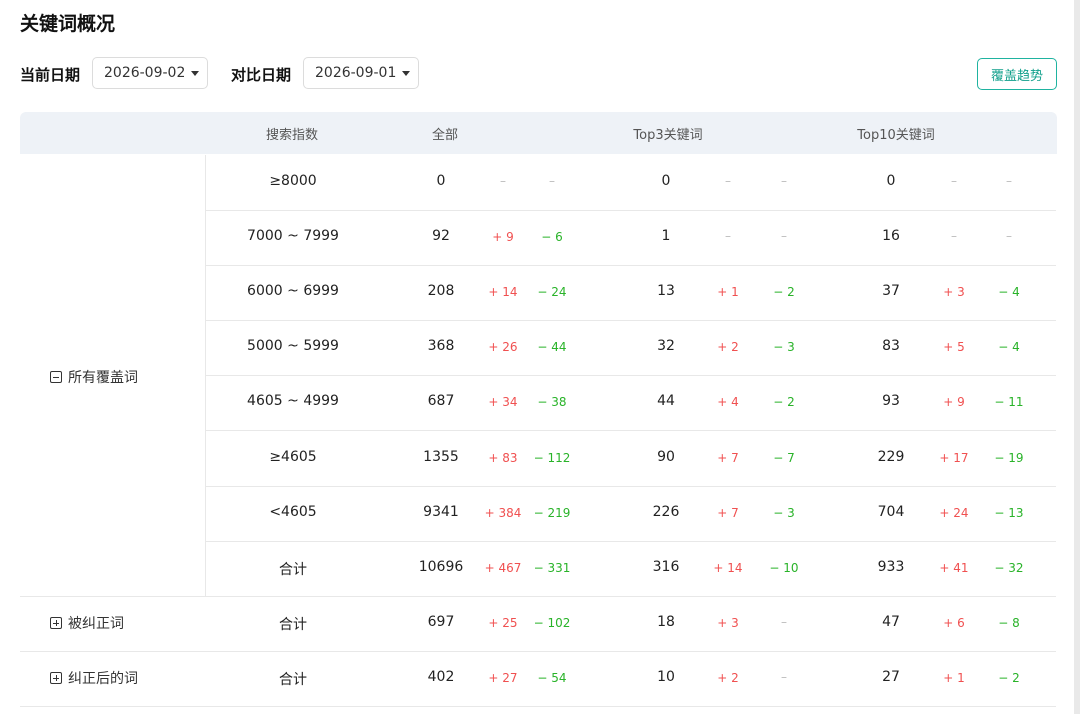 The width and height of the screenshot is (1080, 714). I want to click on all-count: 0, so click(441, 181).